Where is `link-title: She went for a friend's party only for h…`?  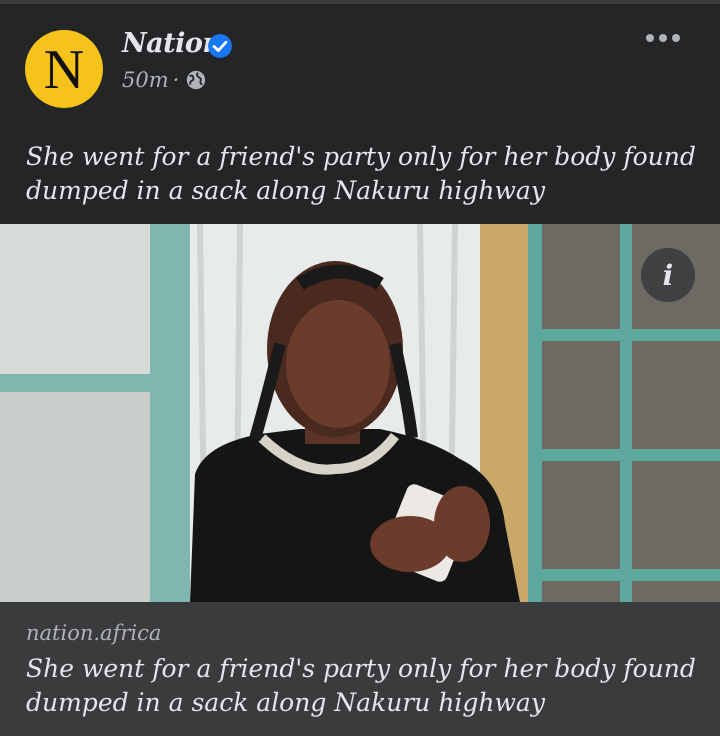
link-title: She went for a friend's party only for h… is located at coordinates (361, 685).